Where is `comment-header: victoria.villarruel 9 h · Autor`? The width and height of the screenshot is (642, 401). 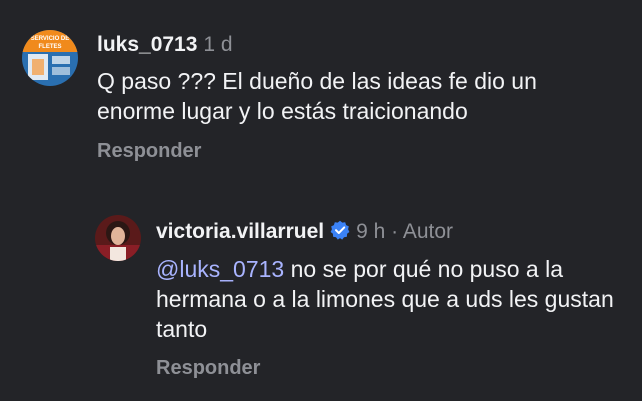
comment-header: victoria.villarruel 9 h · Autor is located at coordinates (304, 233).